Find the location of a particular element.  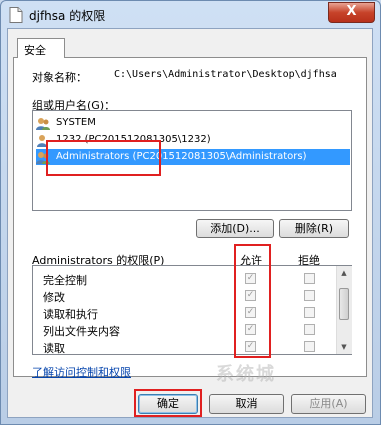

permission-name: 读取和执行 is located at coordinates (70, 314).